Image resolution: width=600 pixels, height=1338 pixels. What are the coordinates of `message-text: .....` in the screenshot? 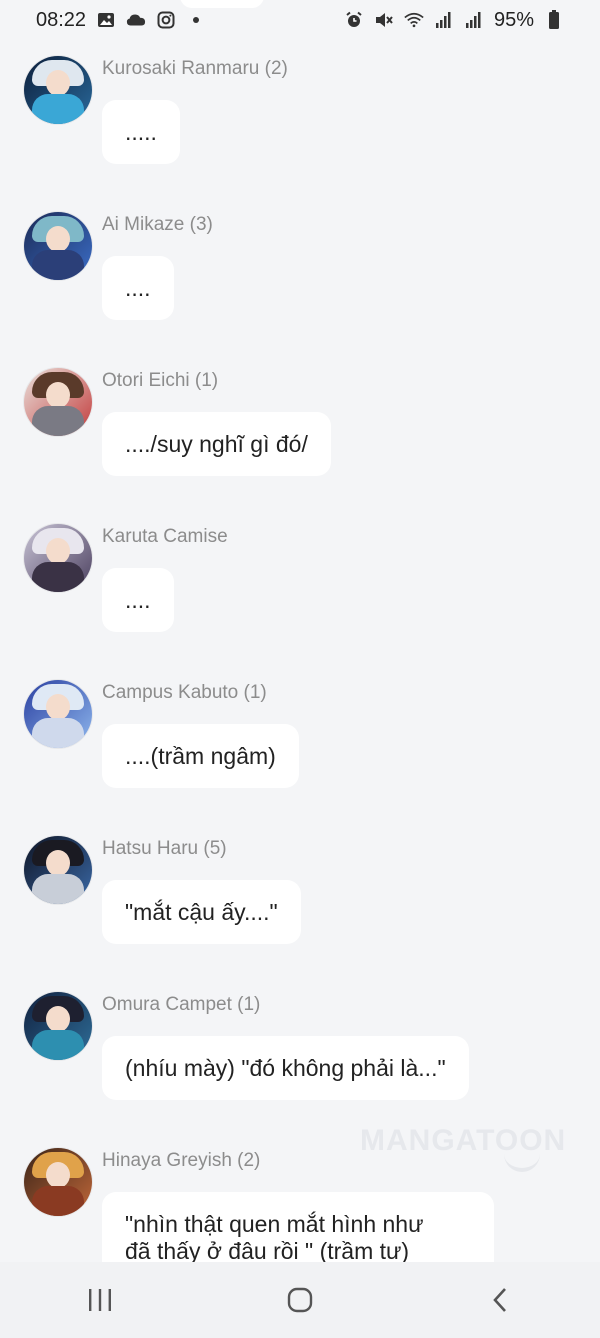 It's located at (141, 132).